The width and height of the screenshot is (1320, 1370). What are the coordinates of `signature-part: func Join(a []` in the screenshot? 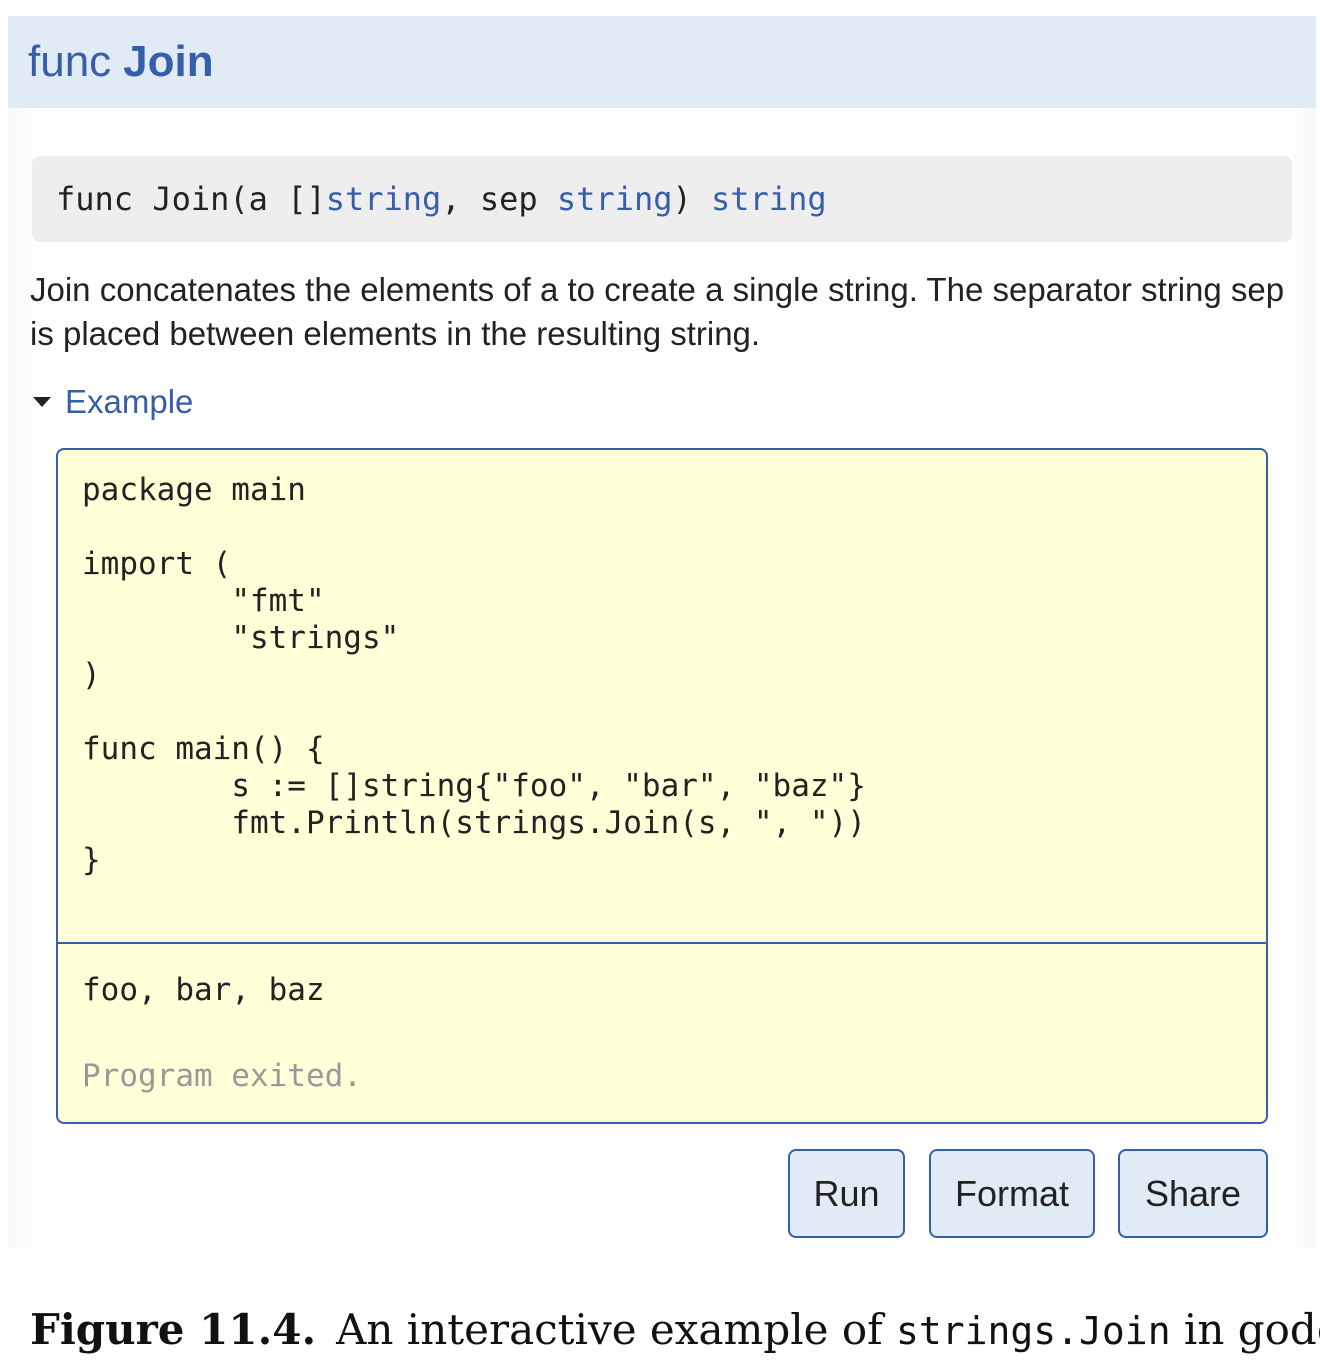 It's located at (191, 199).